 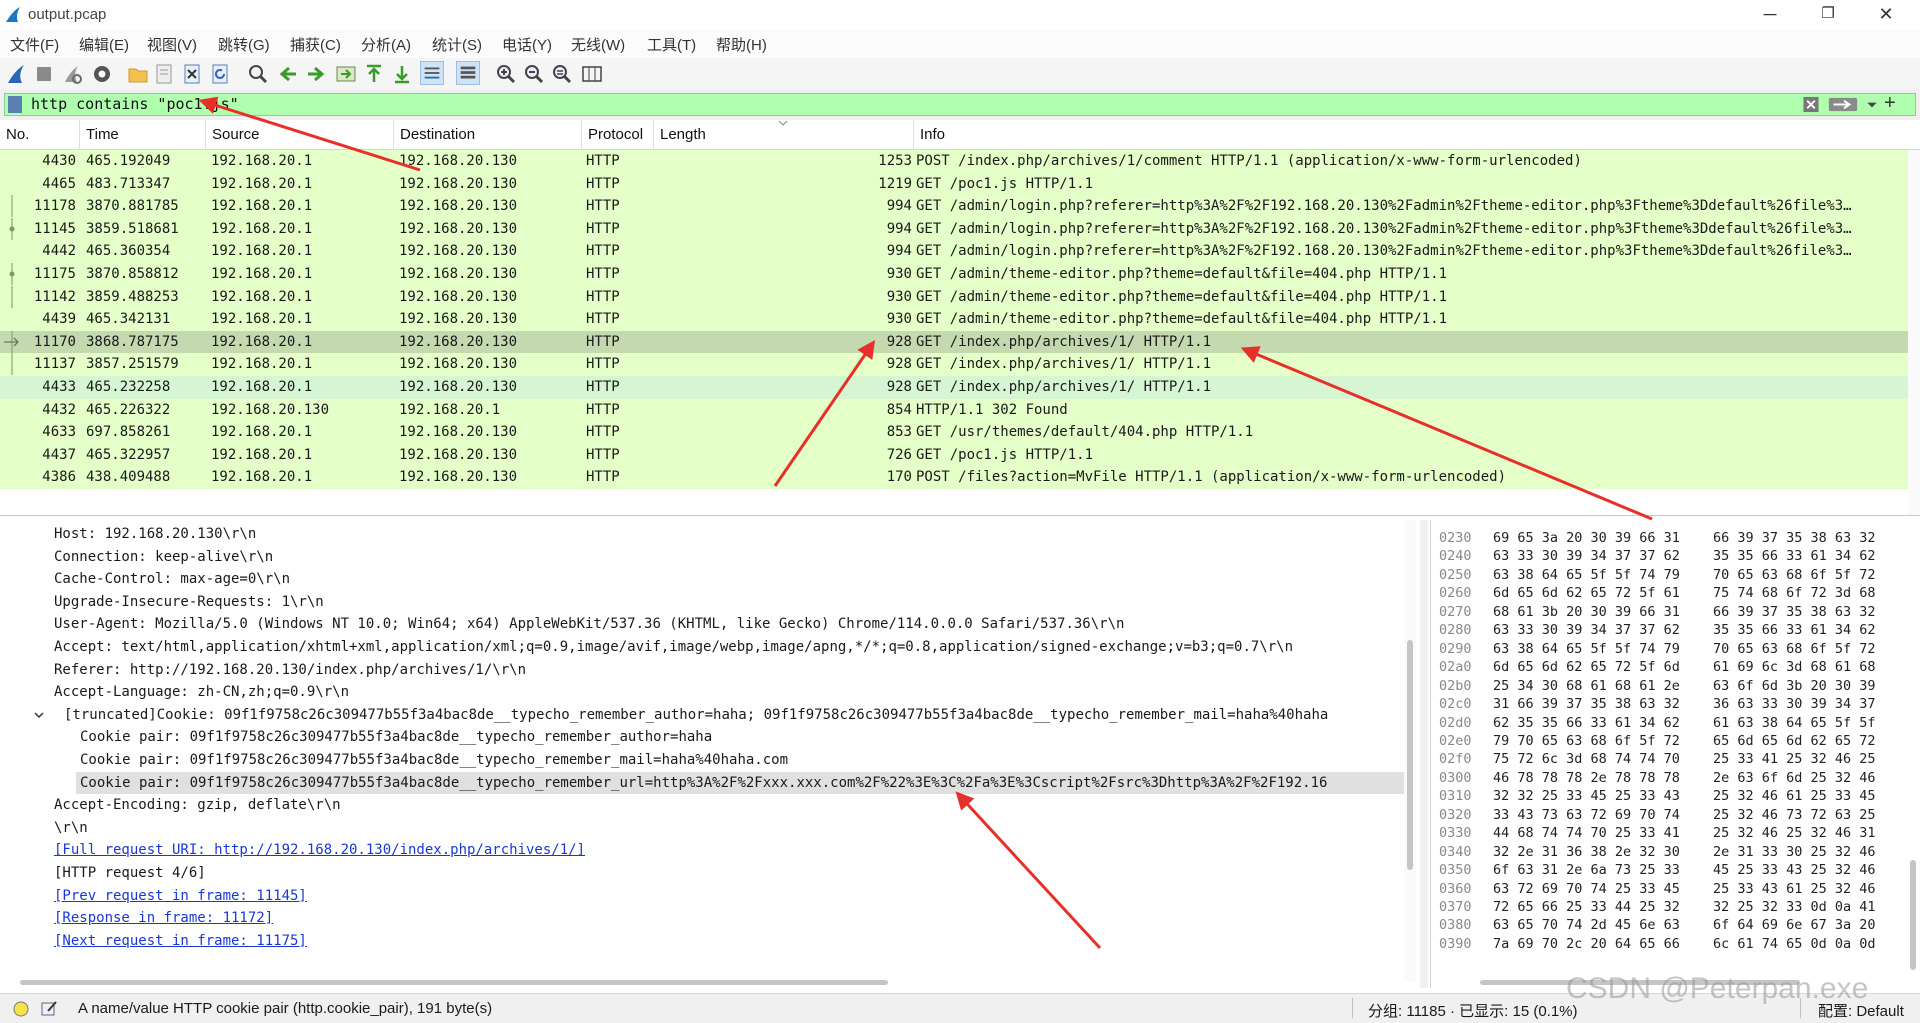 What do you see at coordinates (164, 74) in the screenshot?
I see `save-file-icon` at bounding box center [164, 74].